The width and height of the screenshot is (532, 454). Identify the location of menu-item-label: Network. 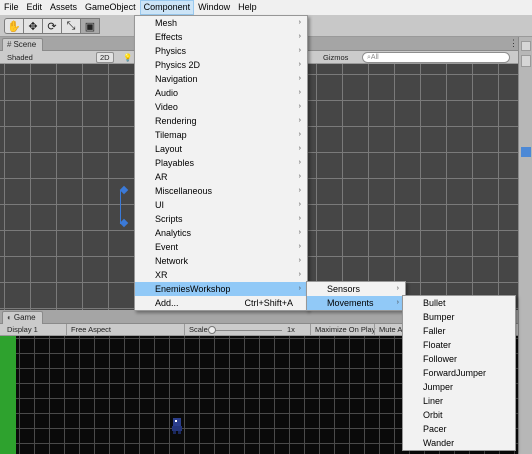
(172, 261).